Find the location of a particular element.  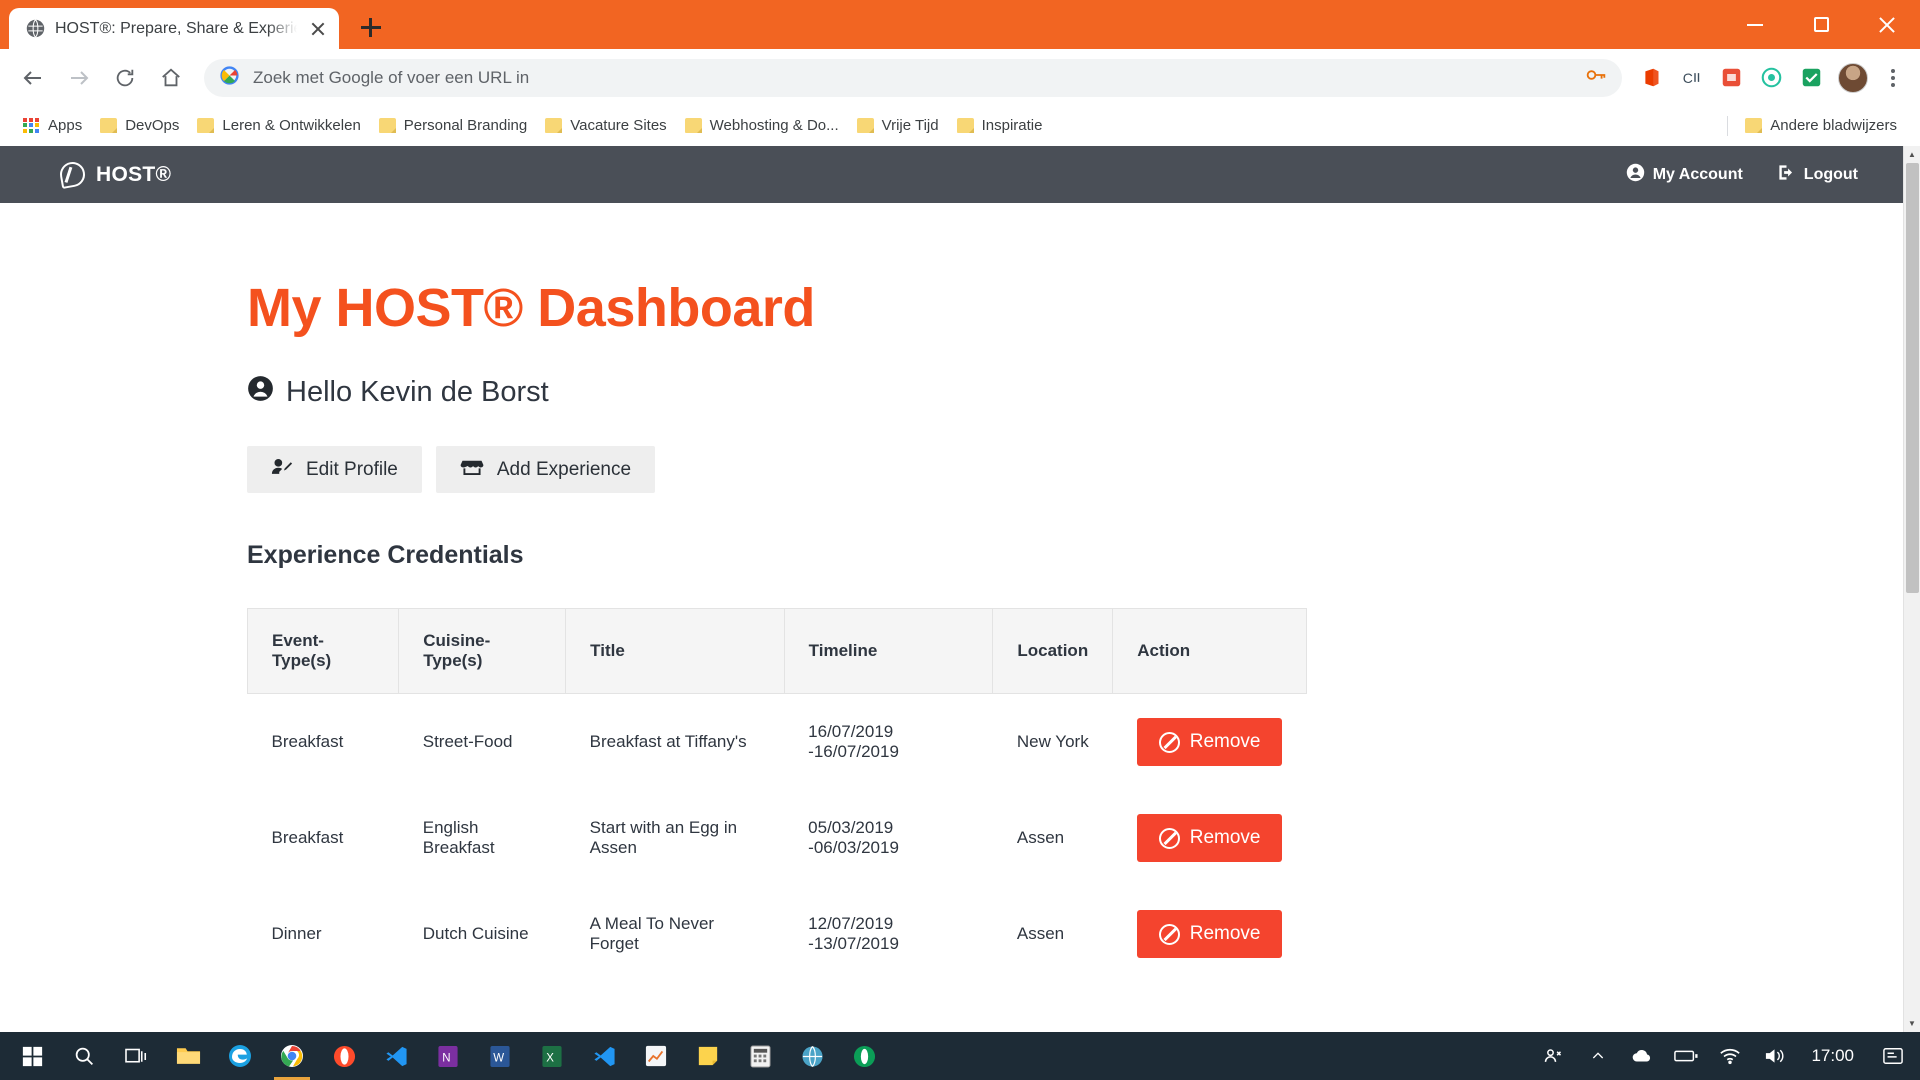

vscode-insiders-icon is located at coordinates (604, 1056).